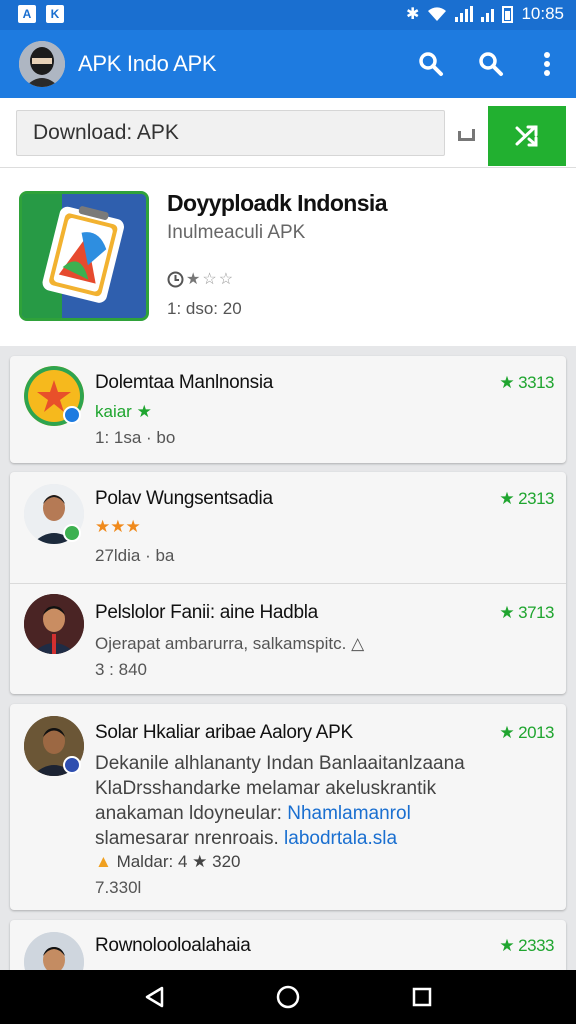 This screenshot has height=1024, width=576. I want to click on shuffle-icon, so click(526, 136).